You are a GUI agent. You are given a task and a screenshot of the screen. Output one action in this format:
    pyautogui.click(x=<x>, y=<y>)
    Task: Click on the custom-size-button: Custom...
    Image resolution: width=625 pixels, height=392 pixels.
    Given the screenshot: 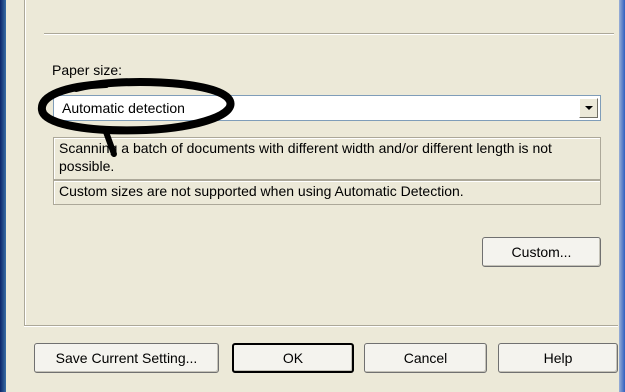 What is the action you would take?
    pyautogui.click(x=541, y=252)
    